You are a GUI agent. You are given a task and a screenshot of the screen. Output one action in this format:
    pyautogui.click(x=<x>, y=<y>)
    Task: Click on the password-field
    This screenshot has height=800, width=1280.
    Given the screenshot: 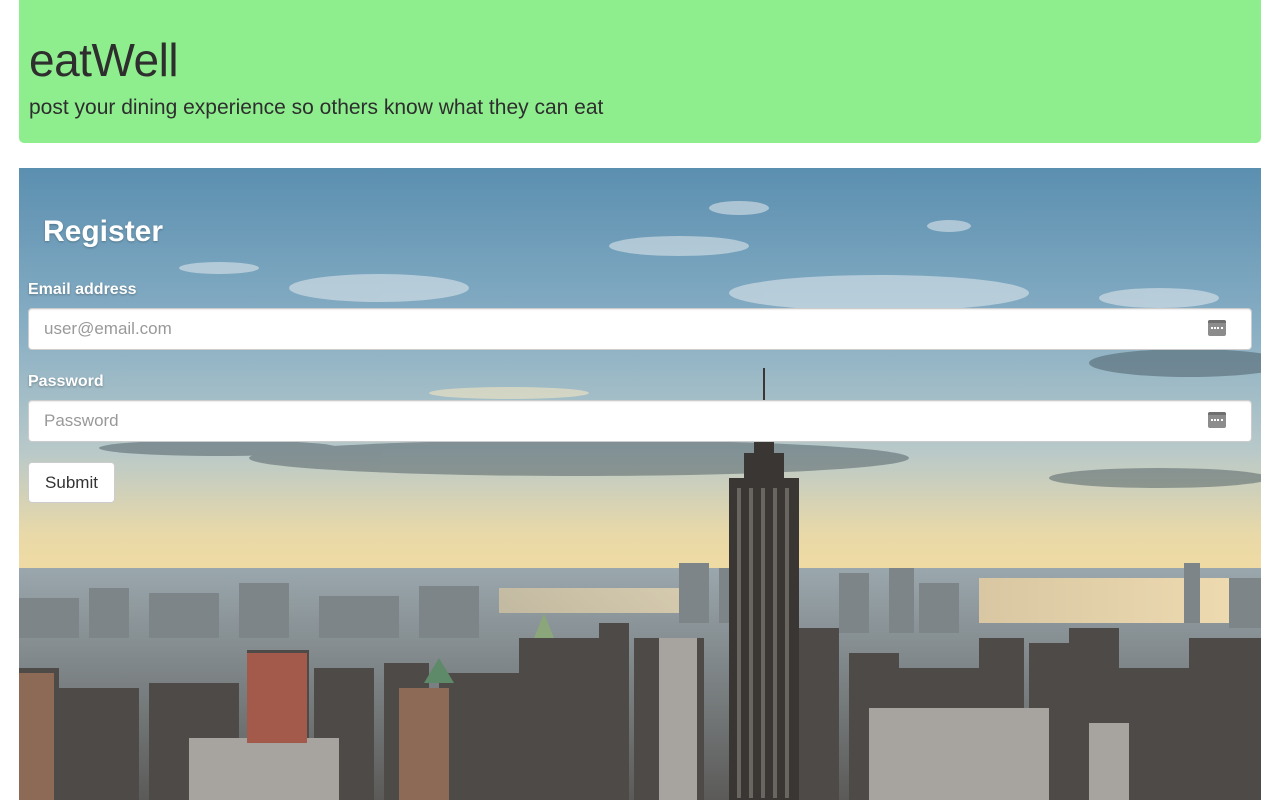 What is the action you would take?
    pyautogui.click(x=640, y=421)
    